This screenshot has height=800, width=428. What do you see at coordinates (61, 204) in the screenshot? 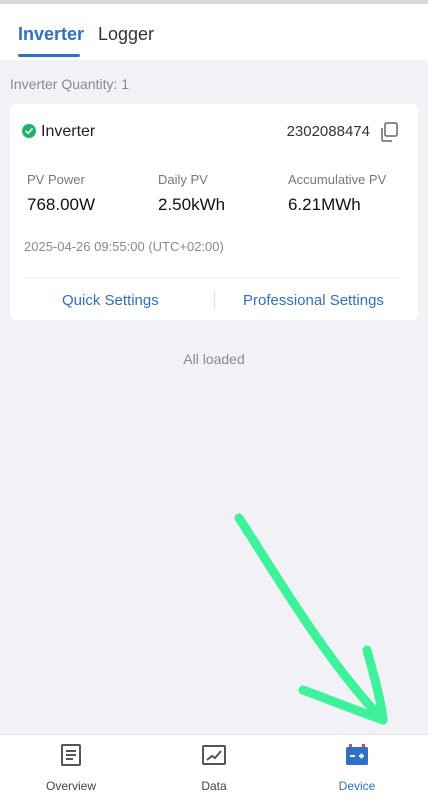
I see `metric-value-pv-power: 768.00W` at bounding box center [61, 204].